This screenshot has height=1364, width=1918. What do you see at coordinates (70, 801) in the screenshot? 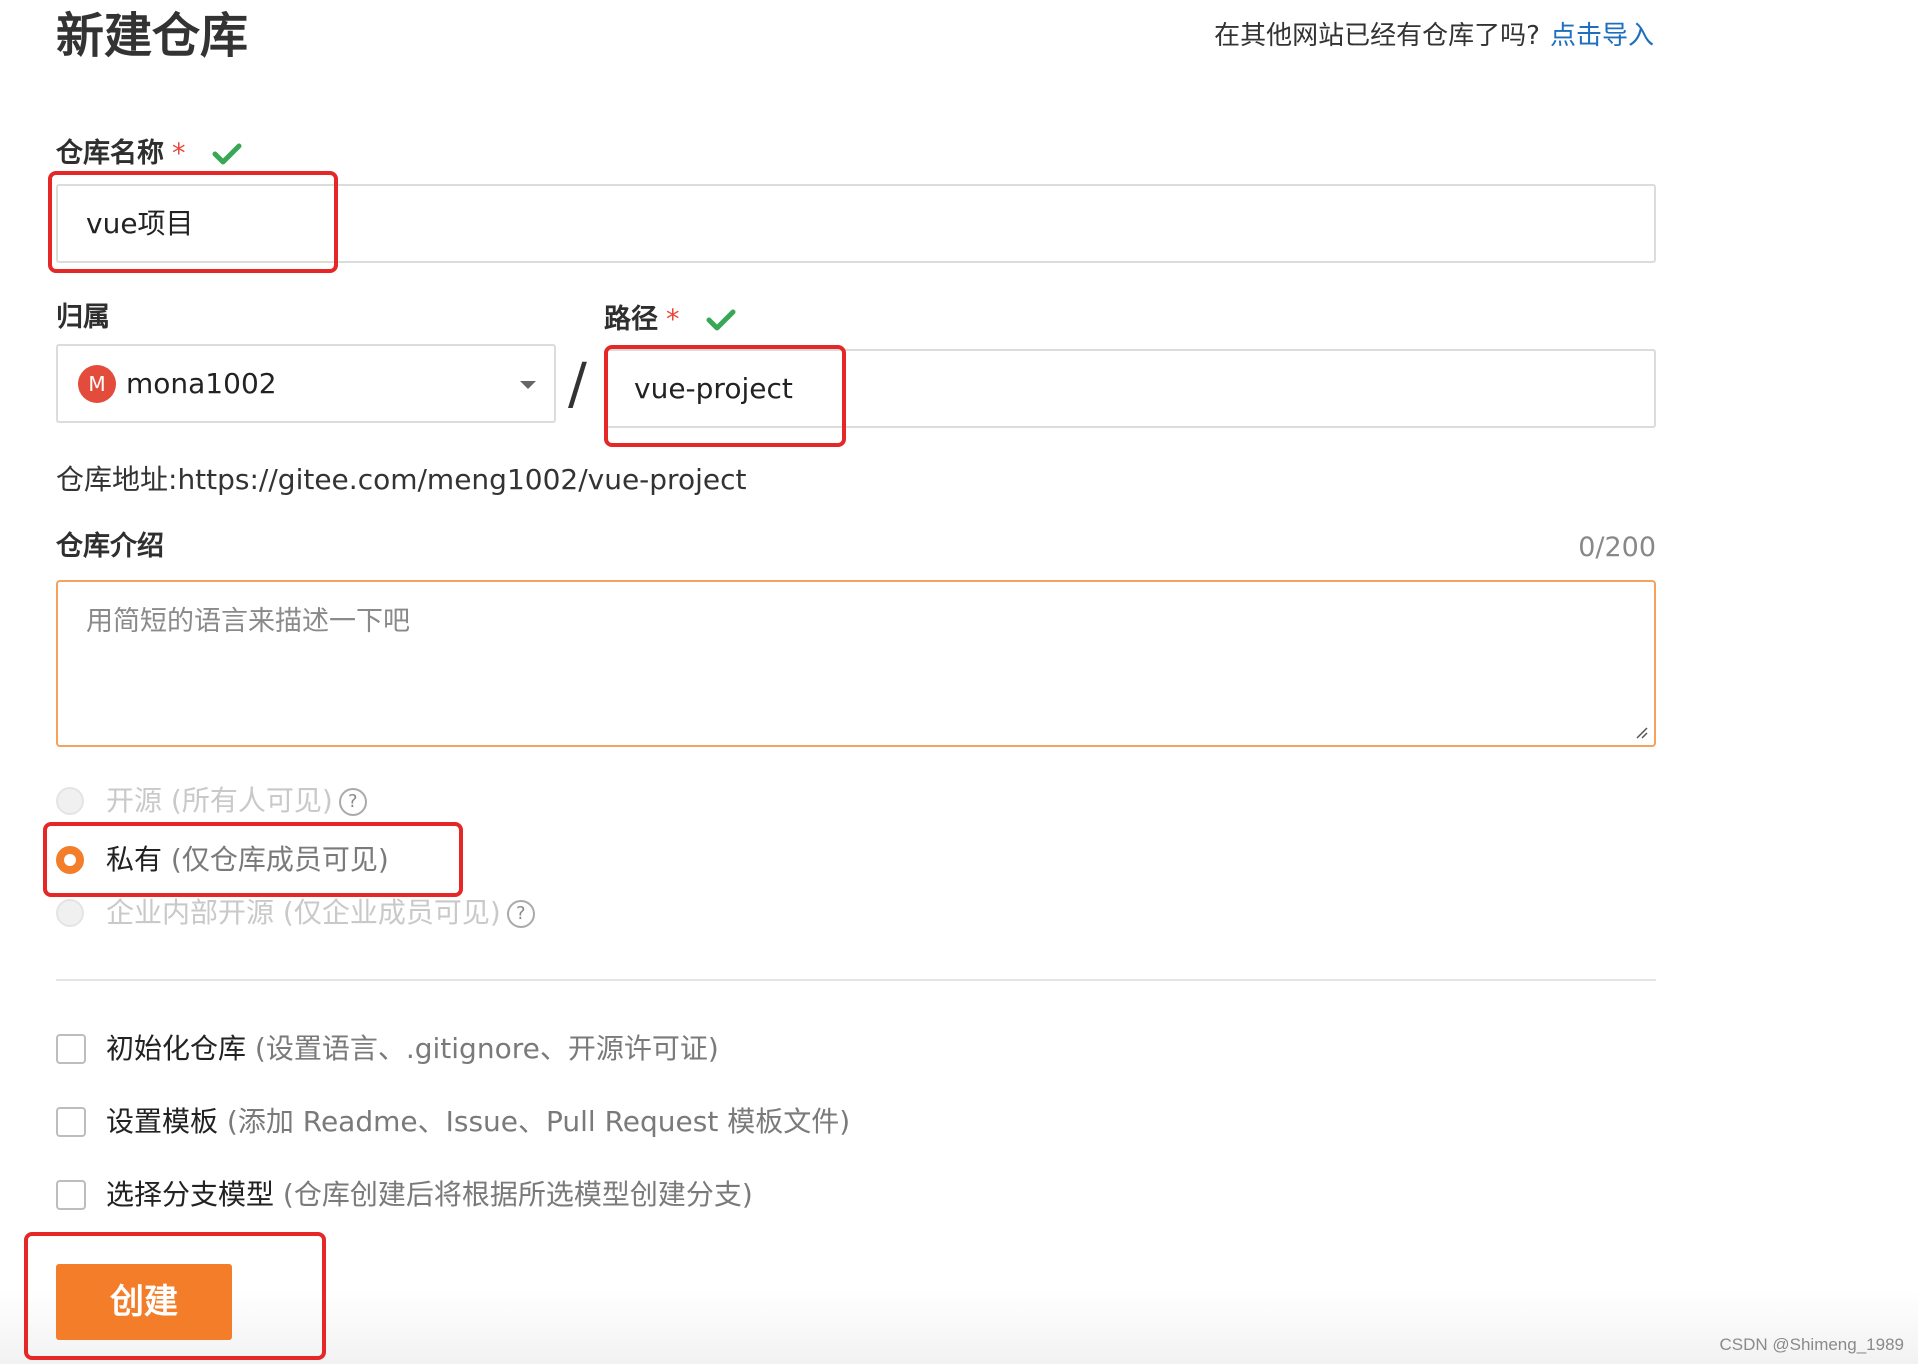
I see `radio-public` at bounding box center [70, 801].